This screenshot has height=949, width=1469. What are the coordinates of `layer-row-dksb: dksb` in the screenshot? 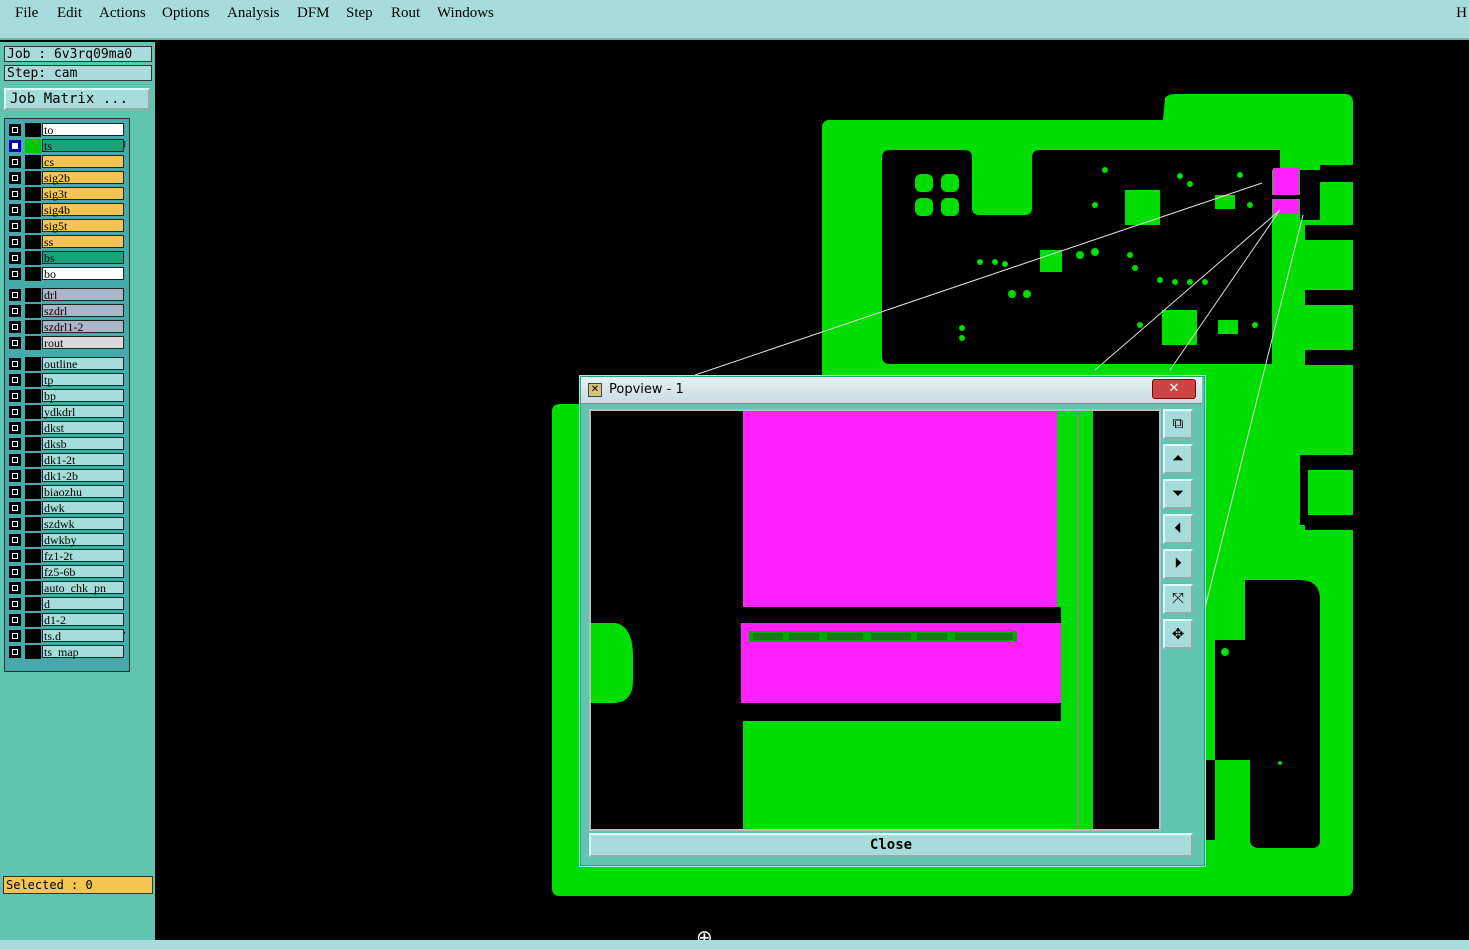 It's located at (67, 444).